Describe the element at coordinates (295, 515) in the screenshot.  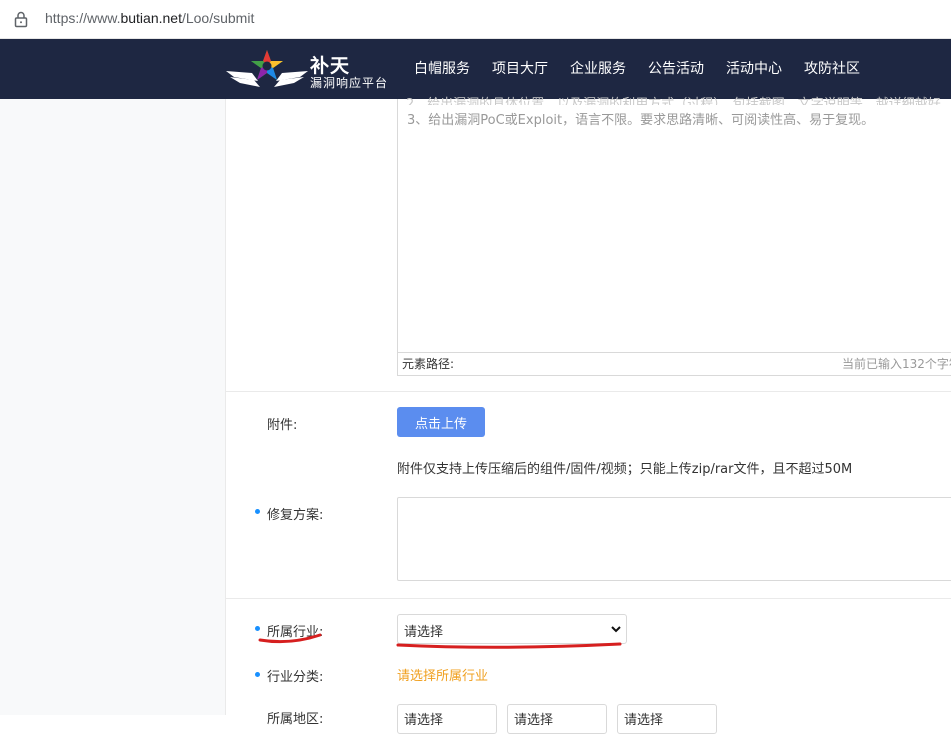
I see `fix-plan-label: 修复方案:` at that location.